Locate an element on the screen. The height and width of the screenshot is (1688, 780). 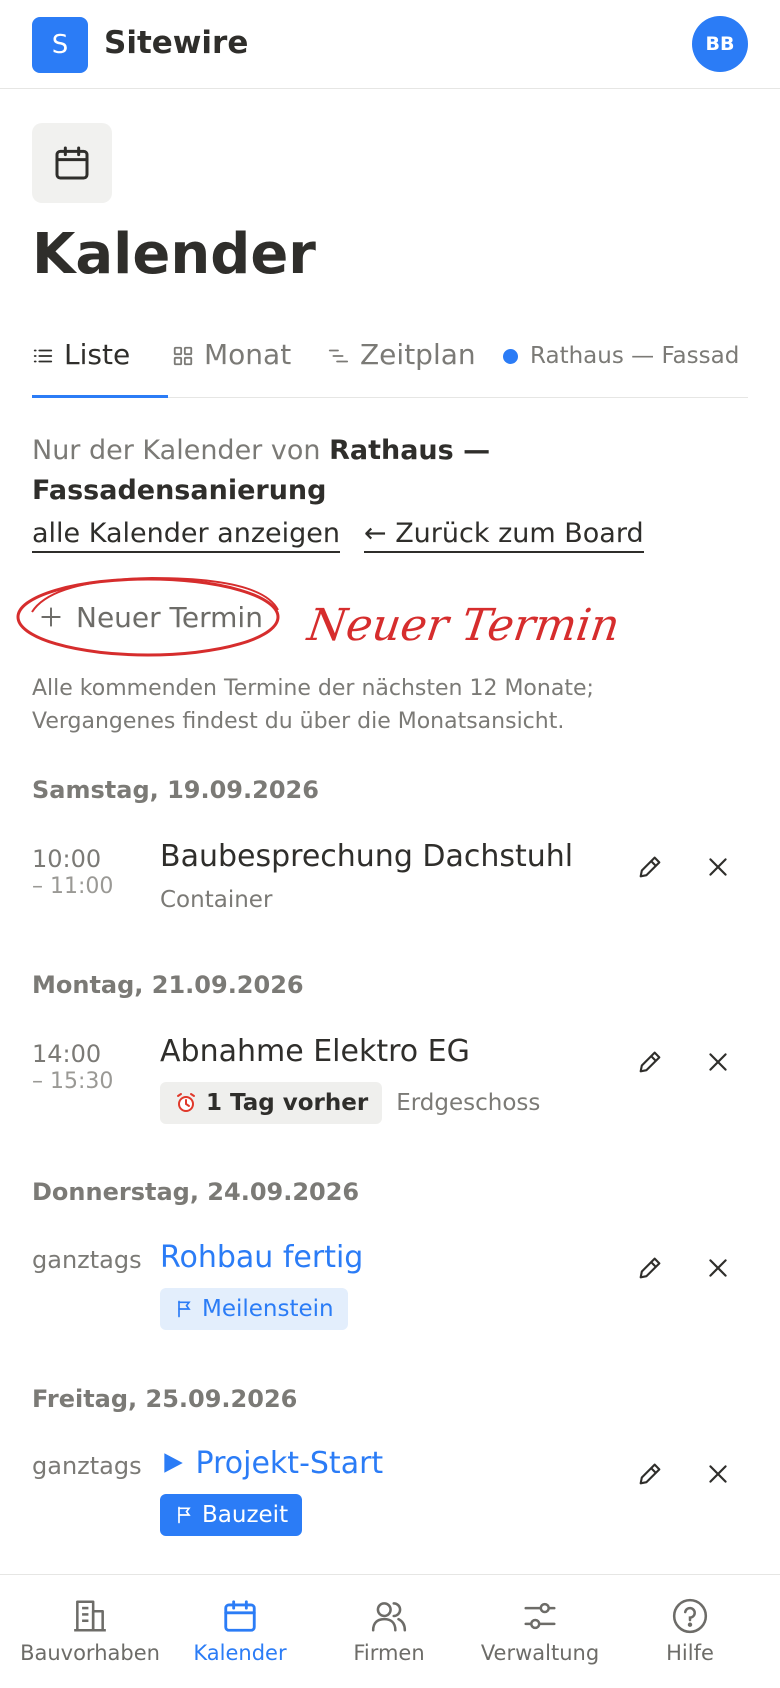
event-title: Abnahme Elektro EG is located at coordinates (315, 1051).